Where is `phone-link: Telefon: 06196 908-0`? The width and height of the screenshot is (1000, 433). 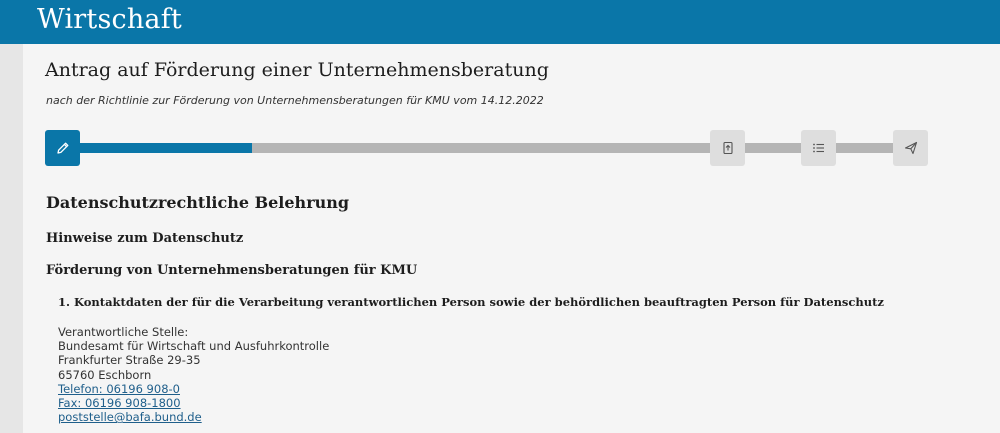 phone-link: Telefon: 06196 908-0 is located at coordinates (119, 389).